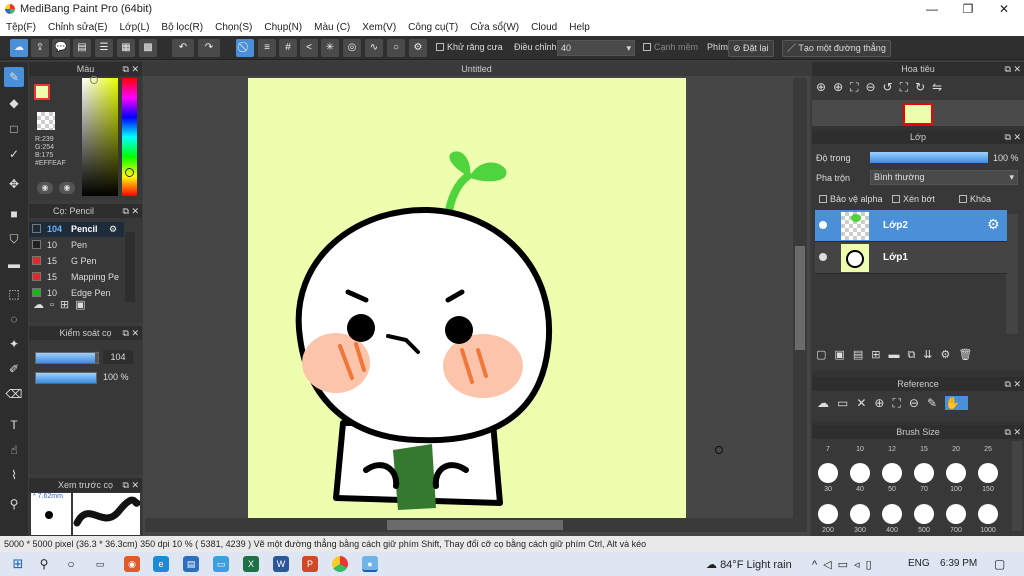  I want to click on close-button: ✕, so click(1004, 9).